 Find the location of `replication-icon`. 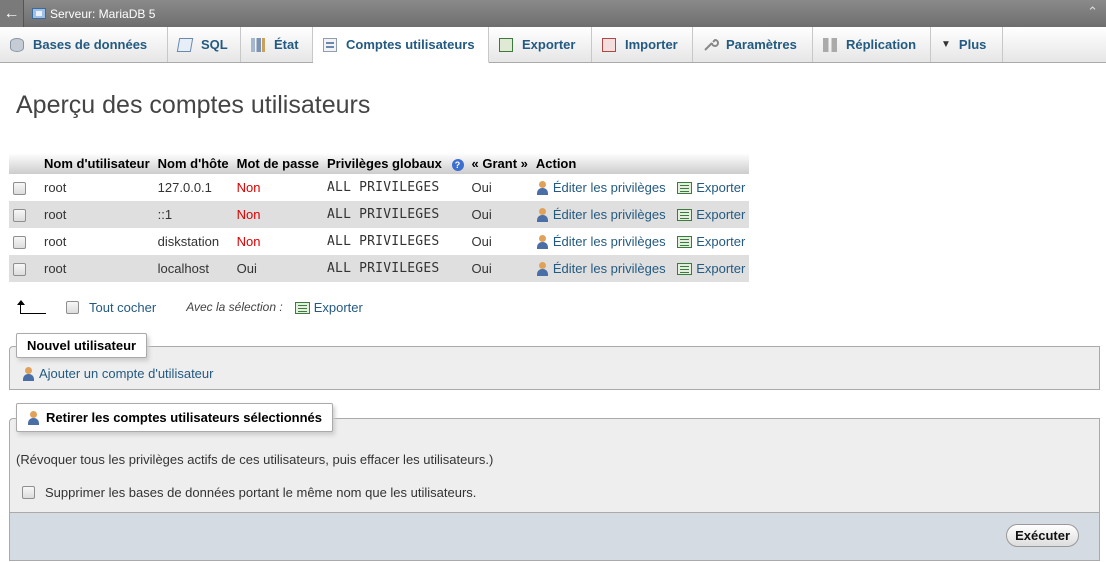

replication-icon is located at coordinates (830, 44).